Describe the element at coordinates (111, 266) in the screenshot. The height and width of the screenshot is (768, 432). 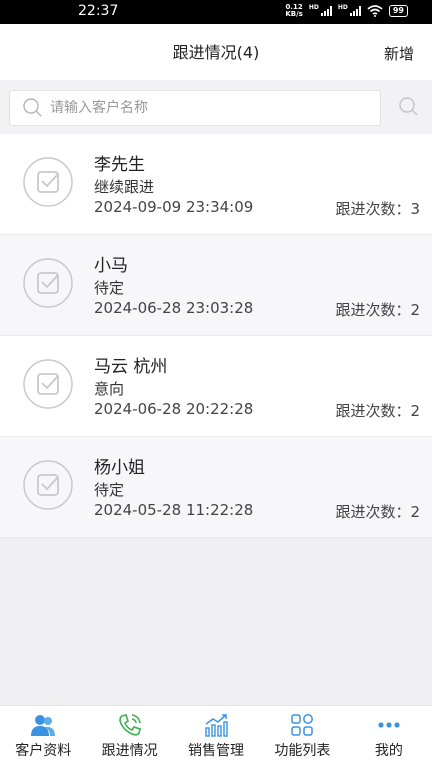
I see `customer-name: 小马` at that location.